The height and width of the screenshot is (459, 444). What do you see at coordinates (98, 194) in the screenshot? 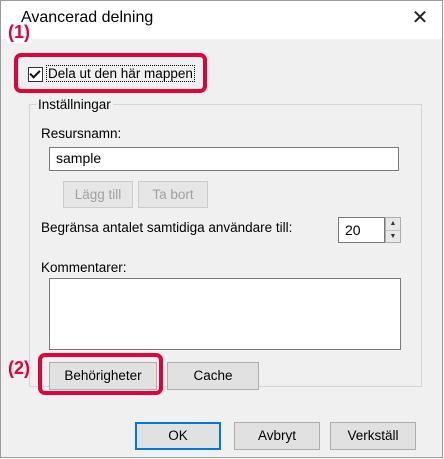
I see `add-button: Lägg till` at bounding box center [98, 194].